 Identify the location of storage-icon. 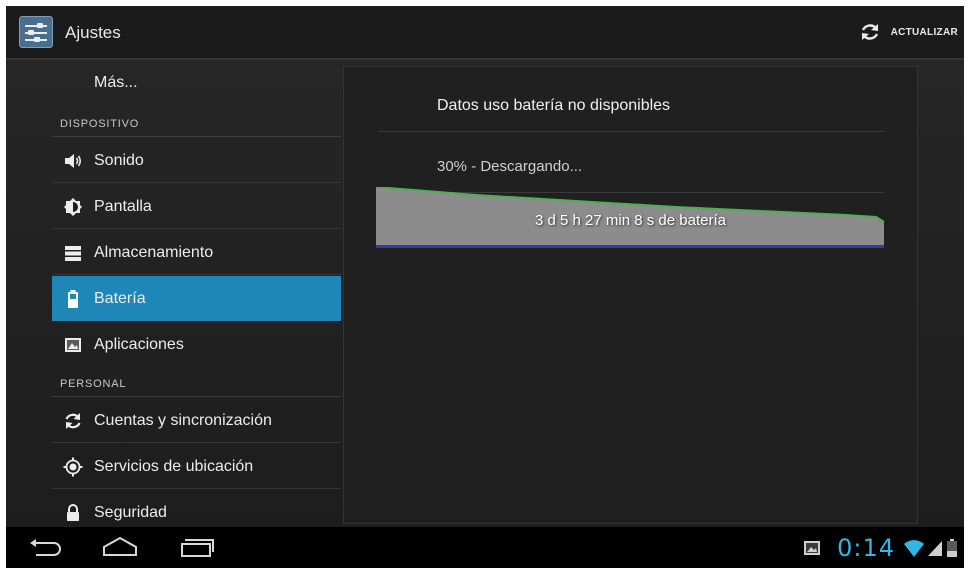
(73, 253).